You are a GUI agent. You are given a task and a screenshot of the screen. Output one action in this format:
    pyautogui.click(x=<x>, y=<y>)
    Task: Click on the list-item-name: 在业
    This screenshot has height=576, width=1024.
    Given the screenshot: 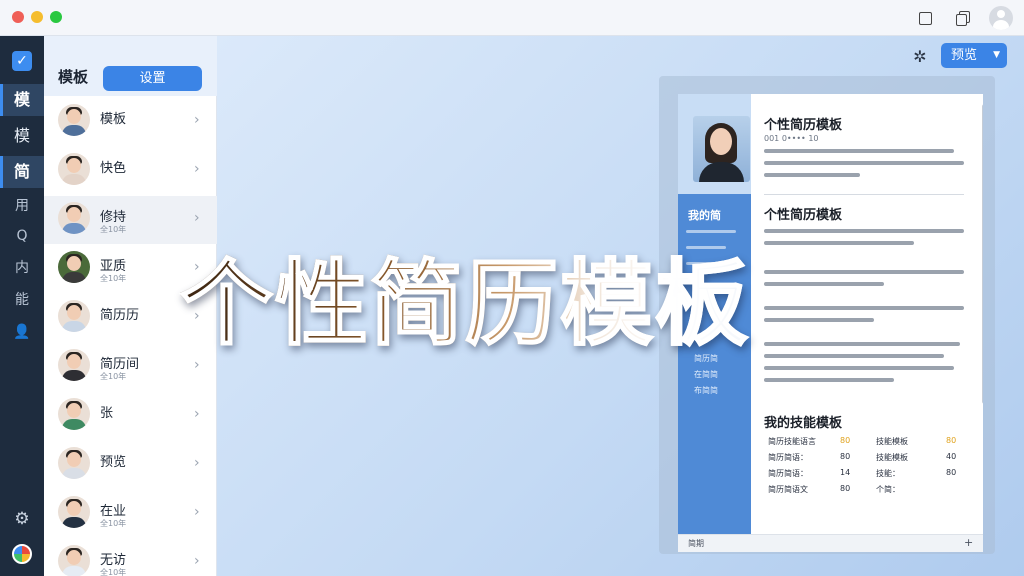 What is the action you would take?
    pyautogui.click(x=113, y=511)
    